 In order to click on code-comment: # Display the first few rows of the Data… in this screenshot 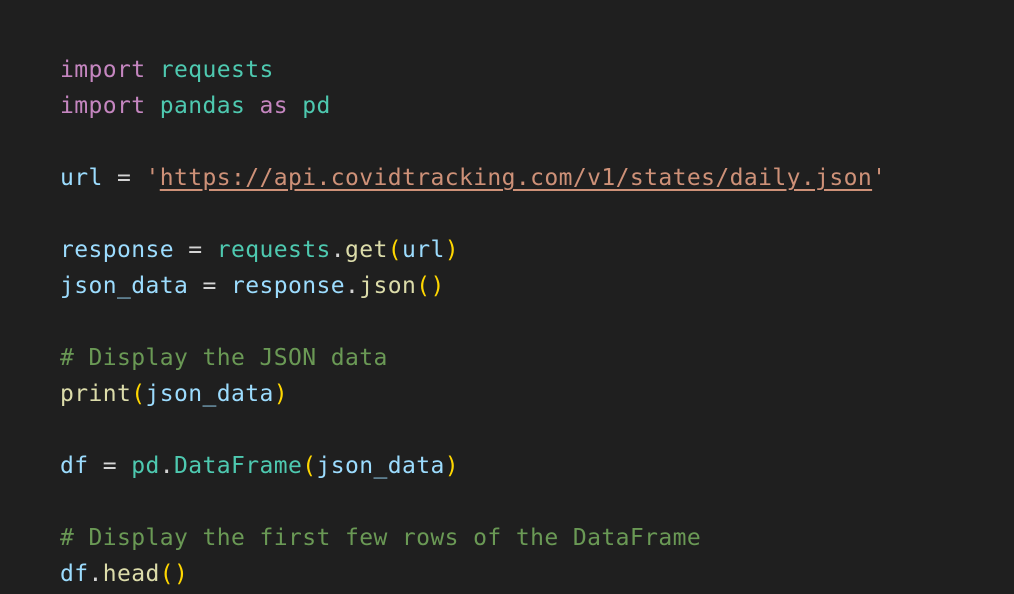, I will do `click(381, 538)`.